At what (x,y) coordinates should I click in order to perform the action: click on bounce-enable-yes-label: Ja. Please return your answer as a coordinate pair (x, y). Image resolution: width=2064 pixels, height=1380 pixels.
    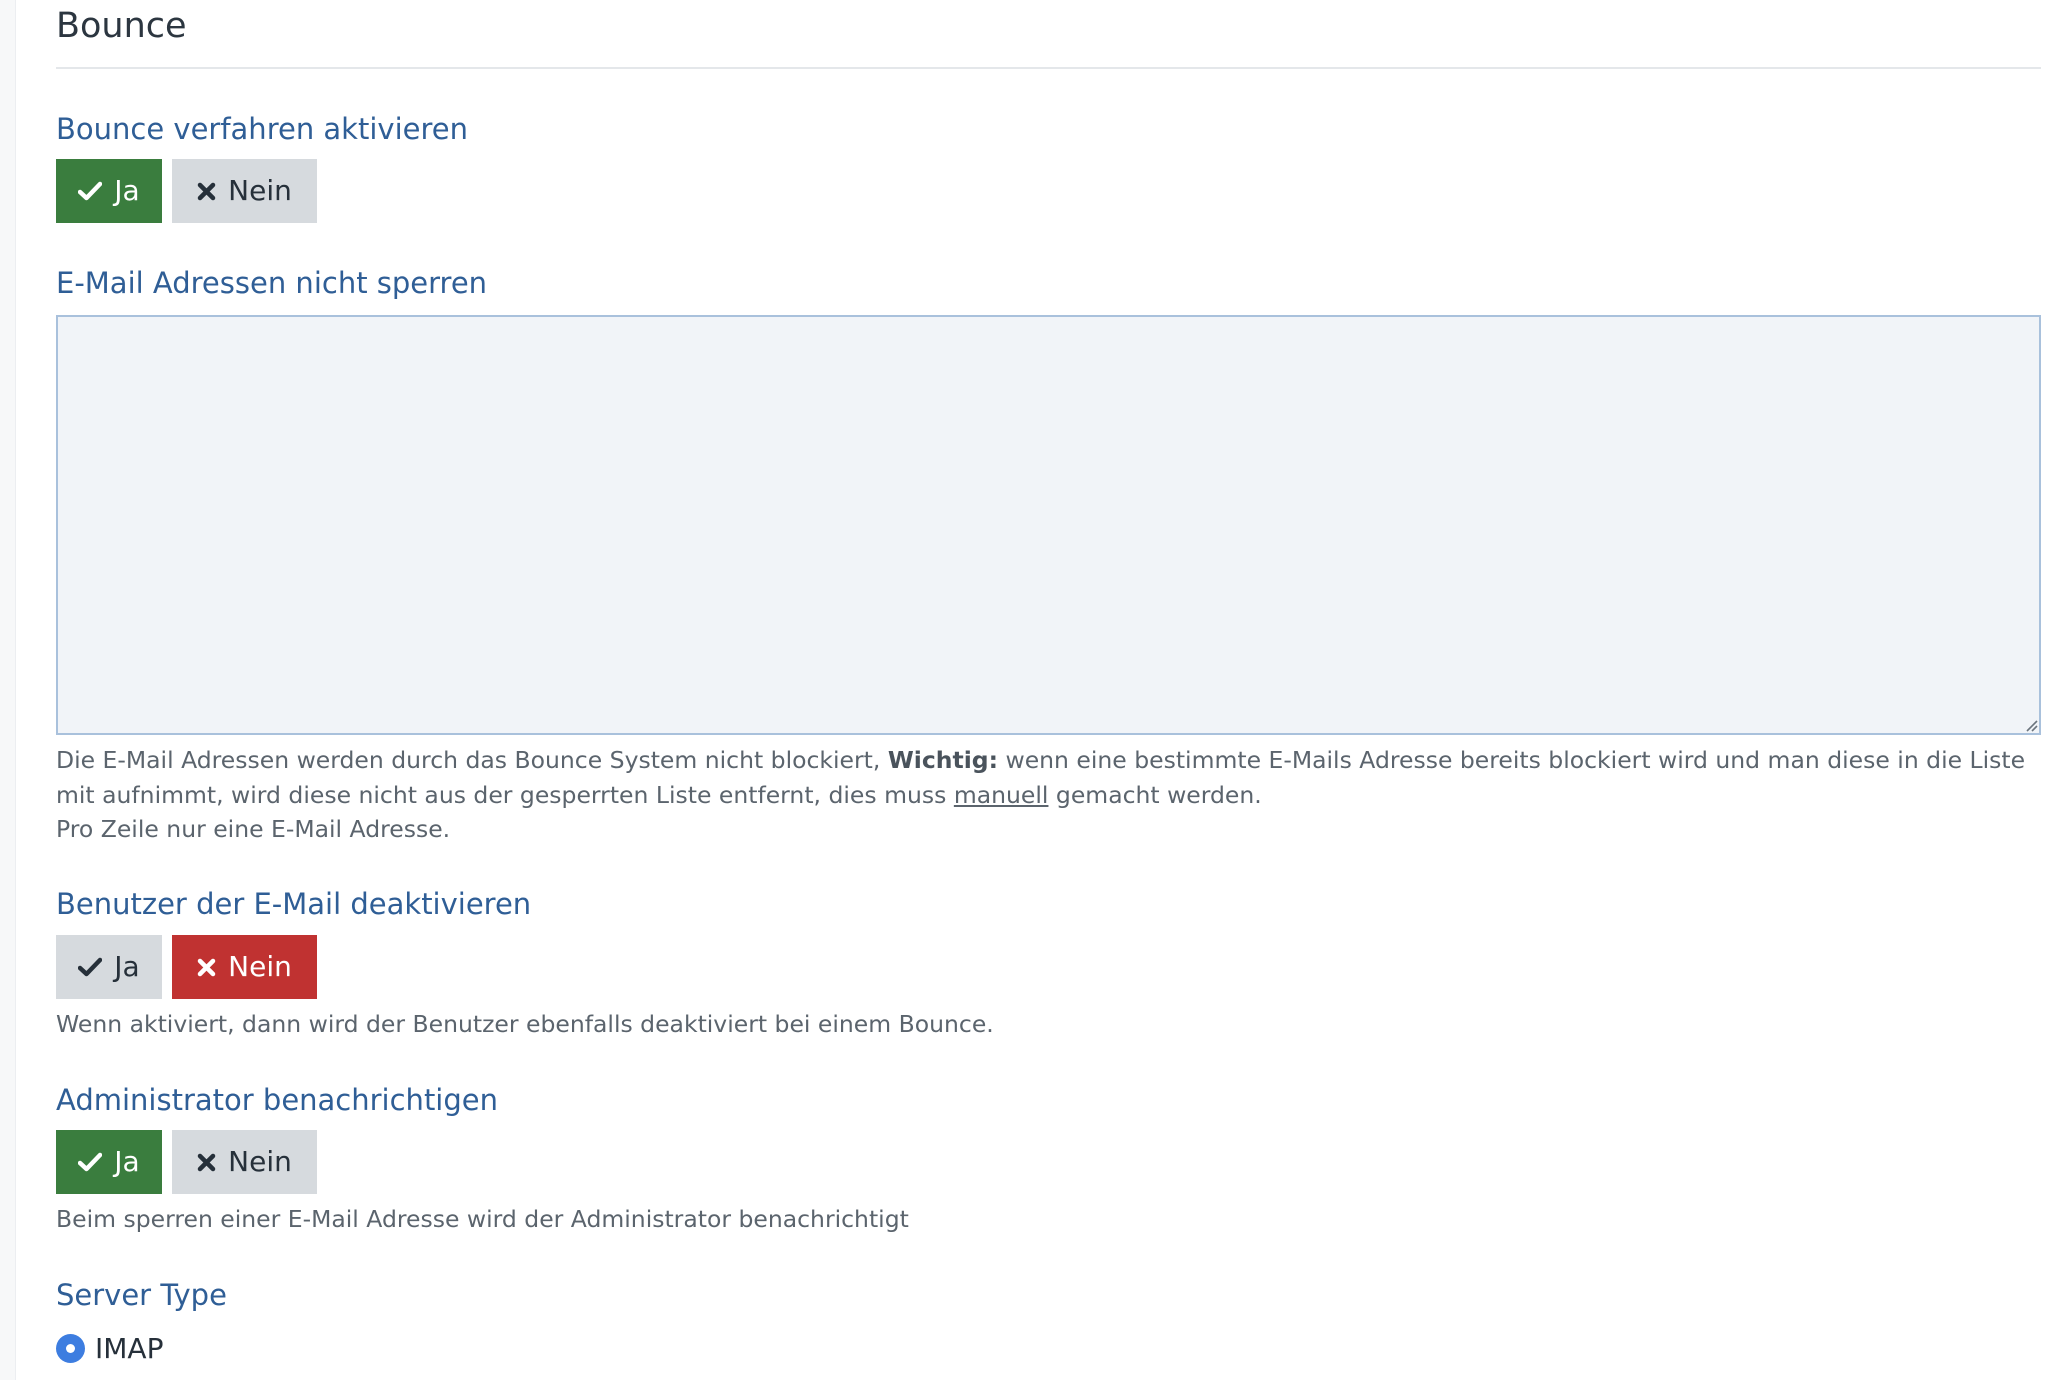
    Looking at the image, I should click on (127, 190).